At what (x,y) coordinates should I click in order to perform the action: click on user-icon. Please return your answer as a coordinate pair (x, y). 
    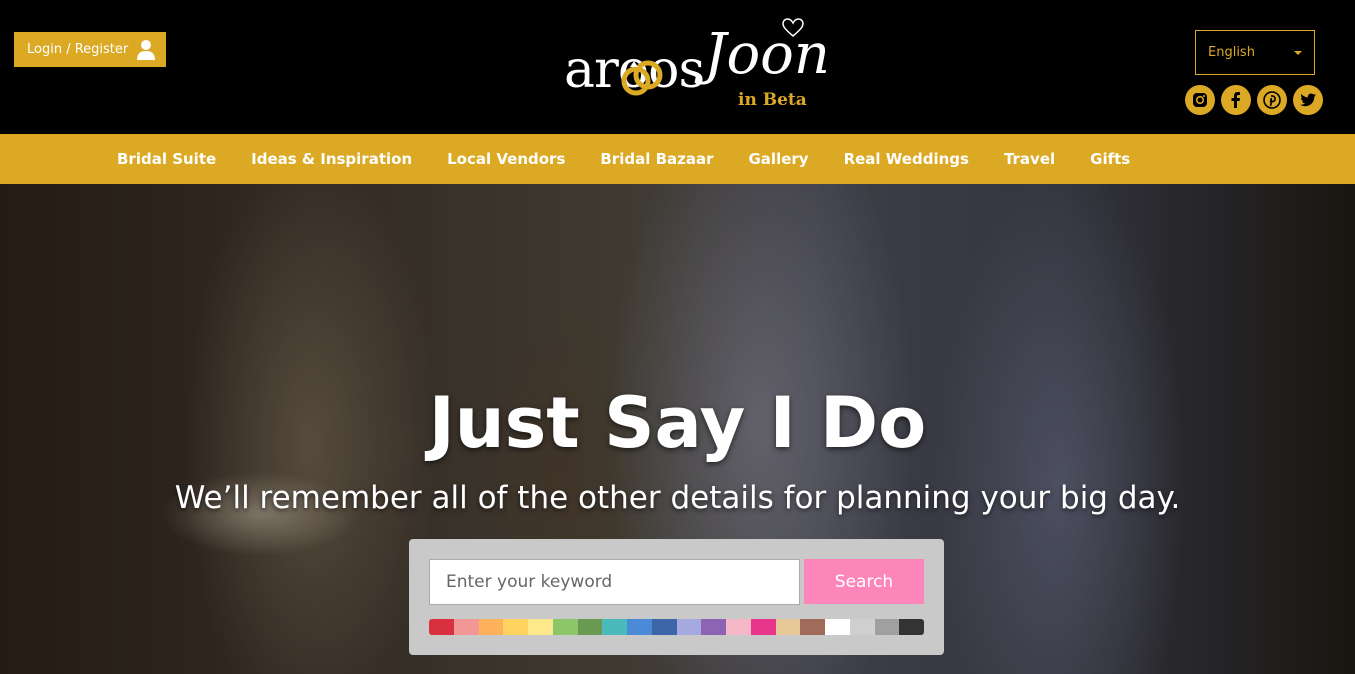
    Looking at the image, I should click on (146, 50).